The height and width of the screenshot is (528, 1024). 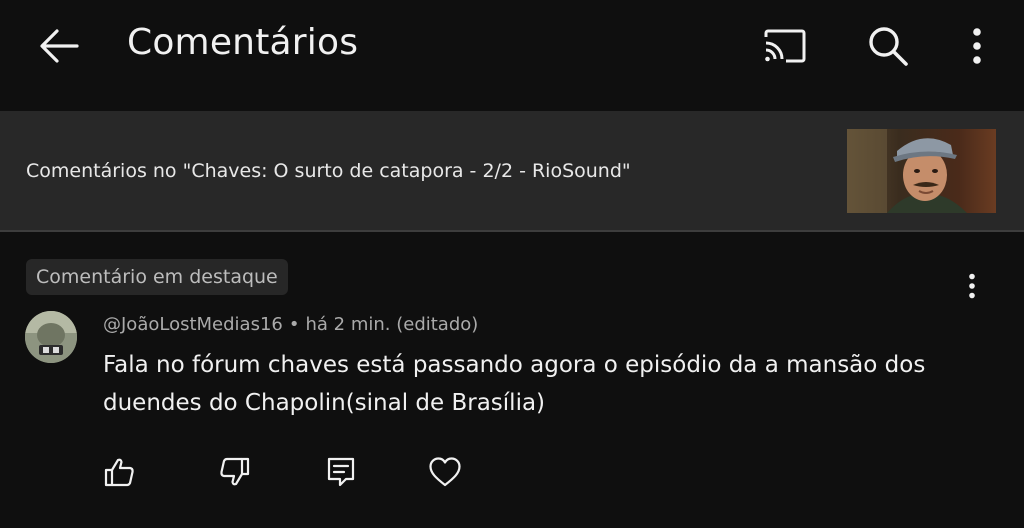 I want to click on comment-time: há 2 min. (editado), so click(x=392, y=324).